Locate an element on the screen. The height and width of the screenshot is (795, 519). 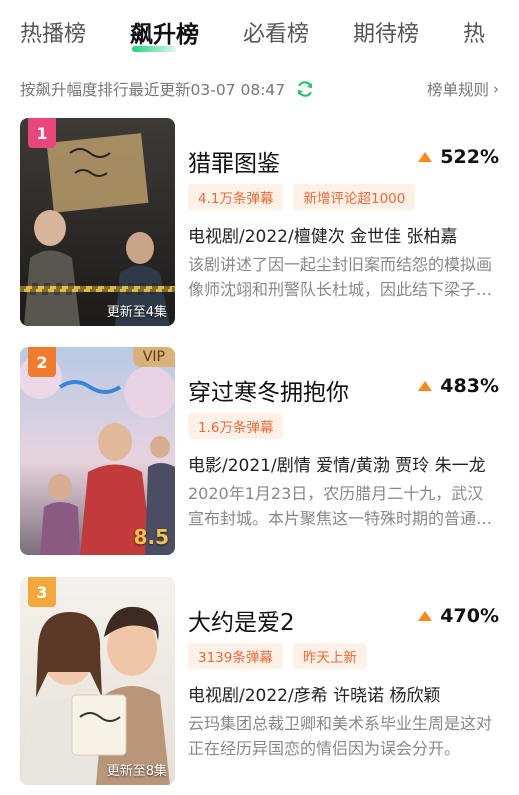
poster-image: 1 更新至4集 is located at coordinates (97, 222).